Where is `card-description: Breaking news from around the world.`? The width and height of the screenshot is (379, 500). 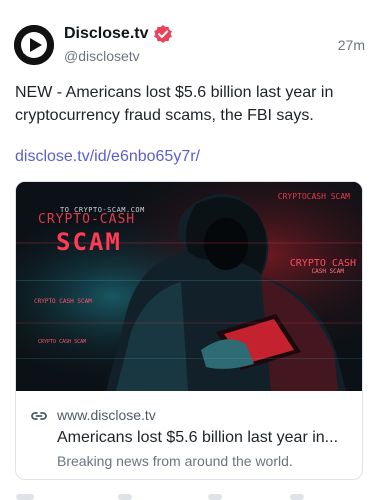
card-description: Breaking news from around the world. is located at coordinates (175, 461).